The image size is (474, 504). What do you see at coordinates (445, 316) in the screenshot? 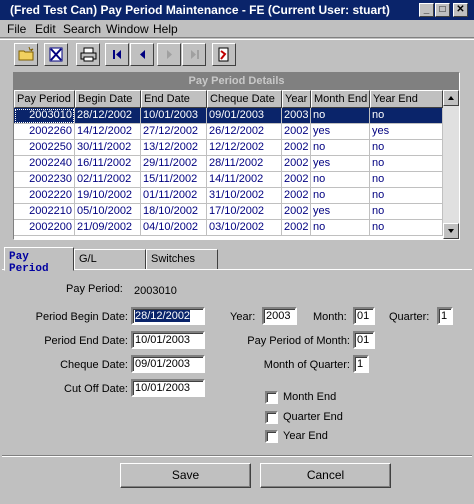
I see `quarter-field: 1` at bounding box center [445, 316].